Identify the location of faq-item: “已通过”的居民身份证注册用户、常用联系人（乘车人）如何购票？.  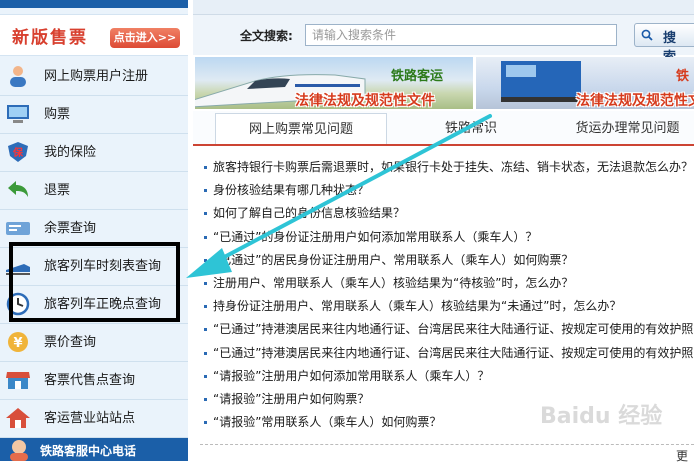
(447, 260).